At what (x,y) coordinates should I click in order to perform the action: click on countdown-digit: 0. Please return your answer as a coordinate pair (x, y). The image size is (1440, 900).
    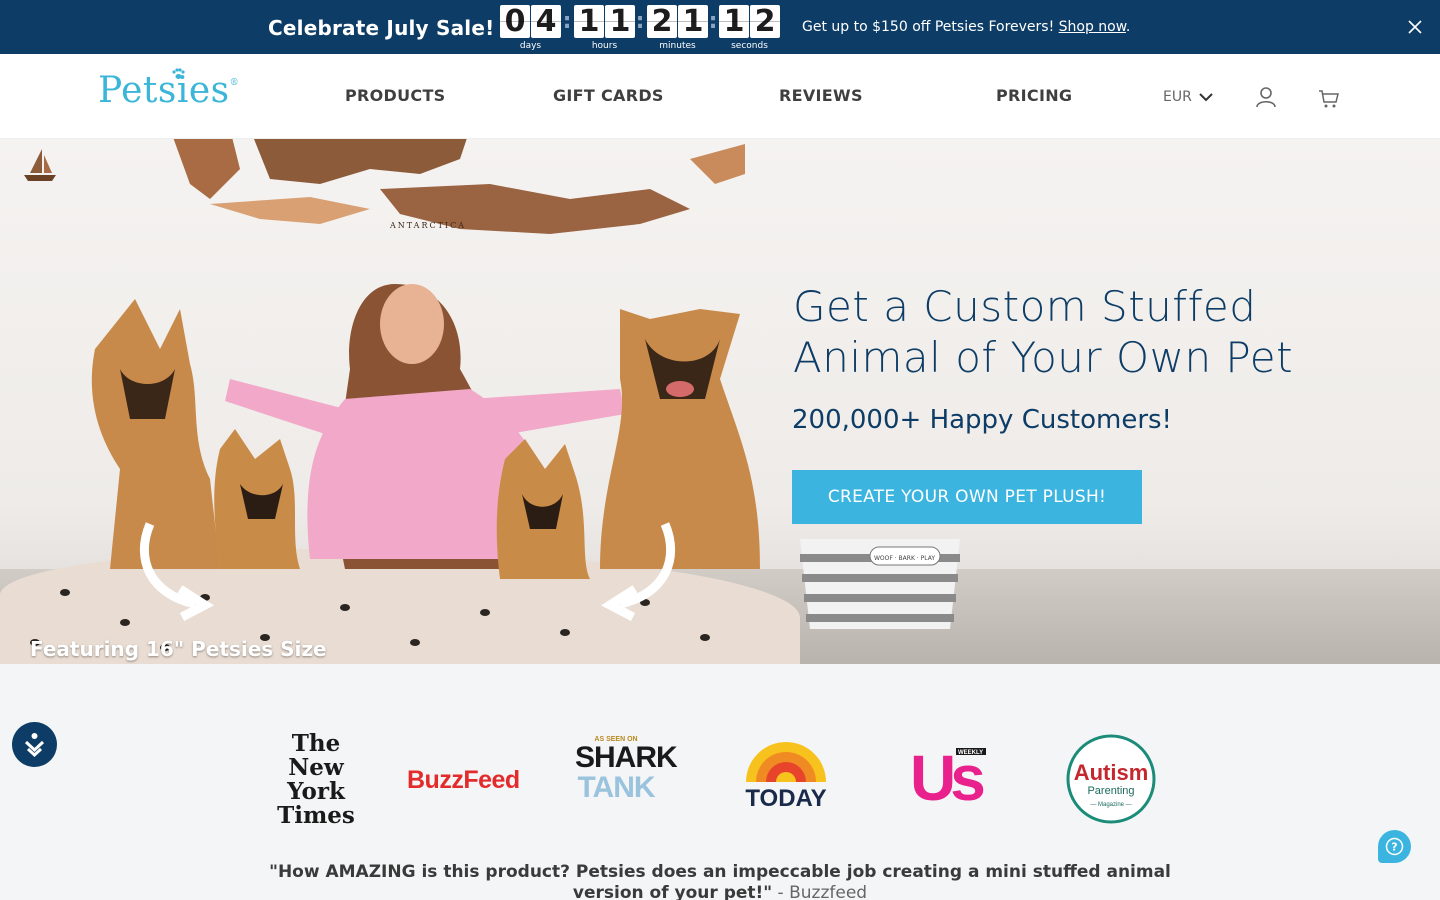
    Looking at the image, I should click on (515, 21).